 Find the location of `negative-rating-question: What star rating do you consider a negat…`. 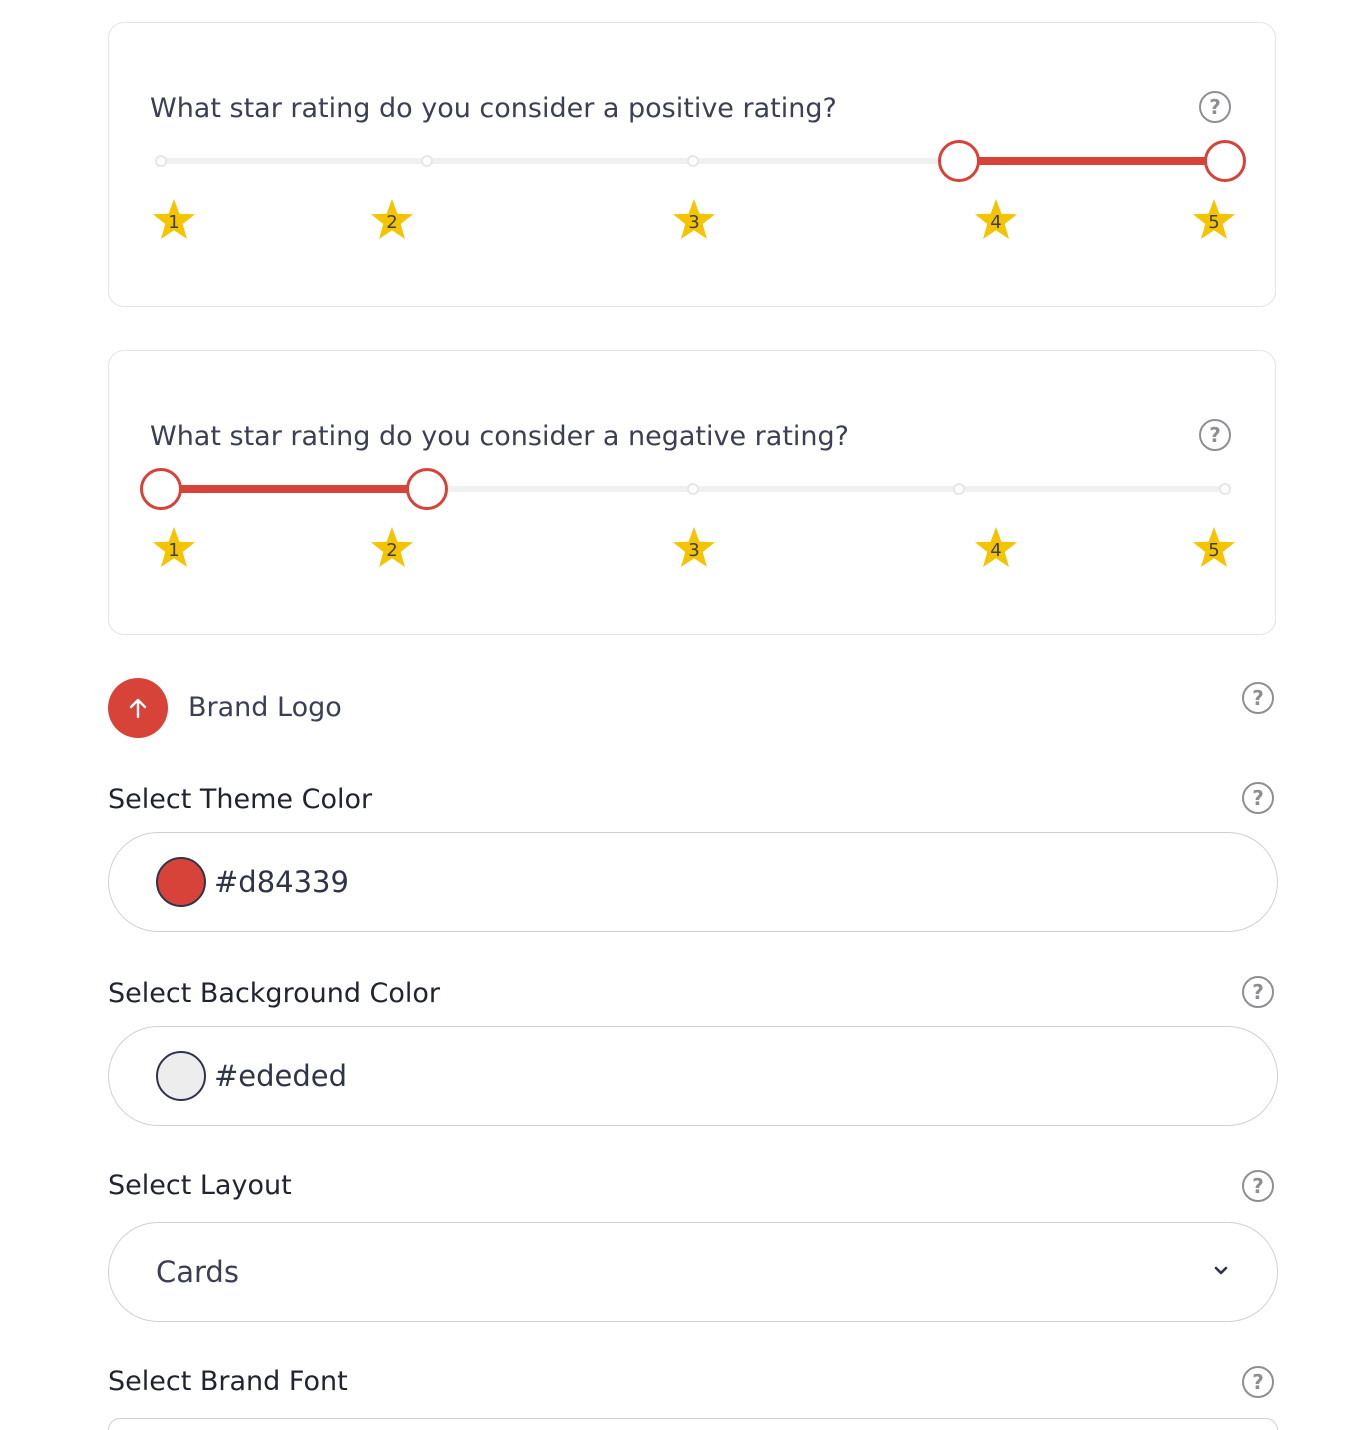

negative-rating-question: What star rating do you consider a negat… is located at coordinates (499, 436).